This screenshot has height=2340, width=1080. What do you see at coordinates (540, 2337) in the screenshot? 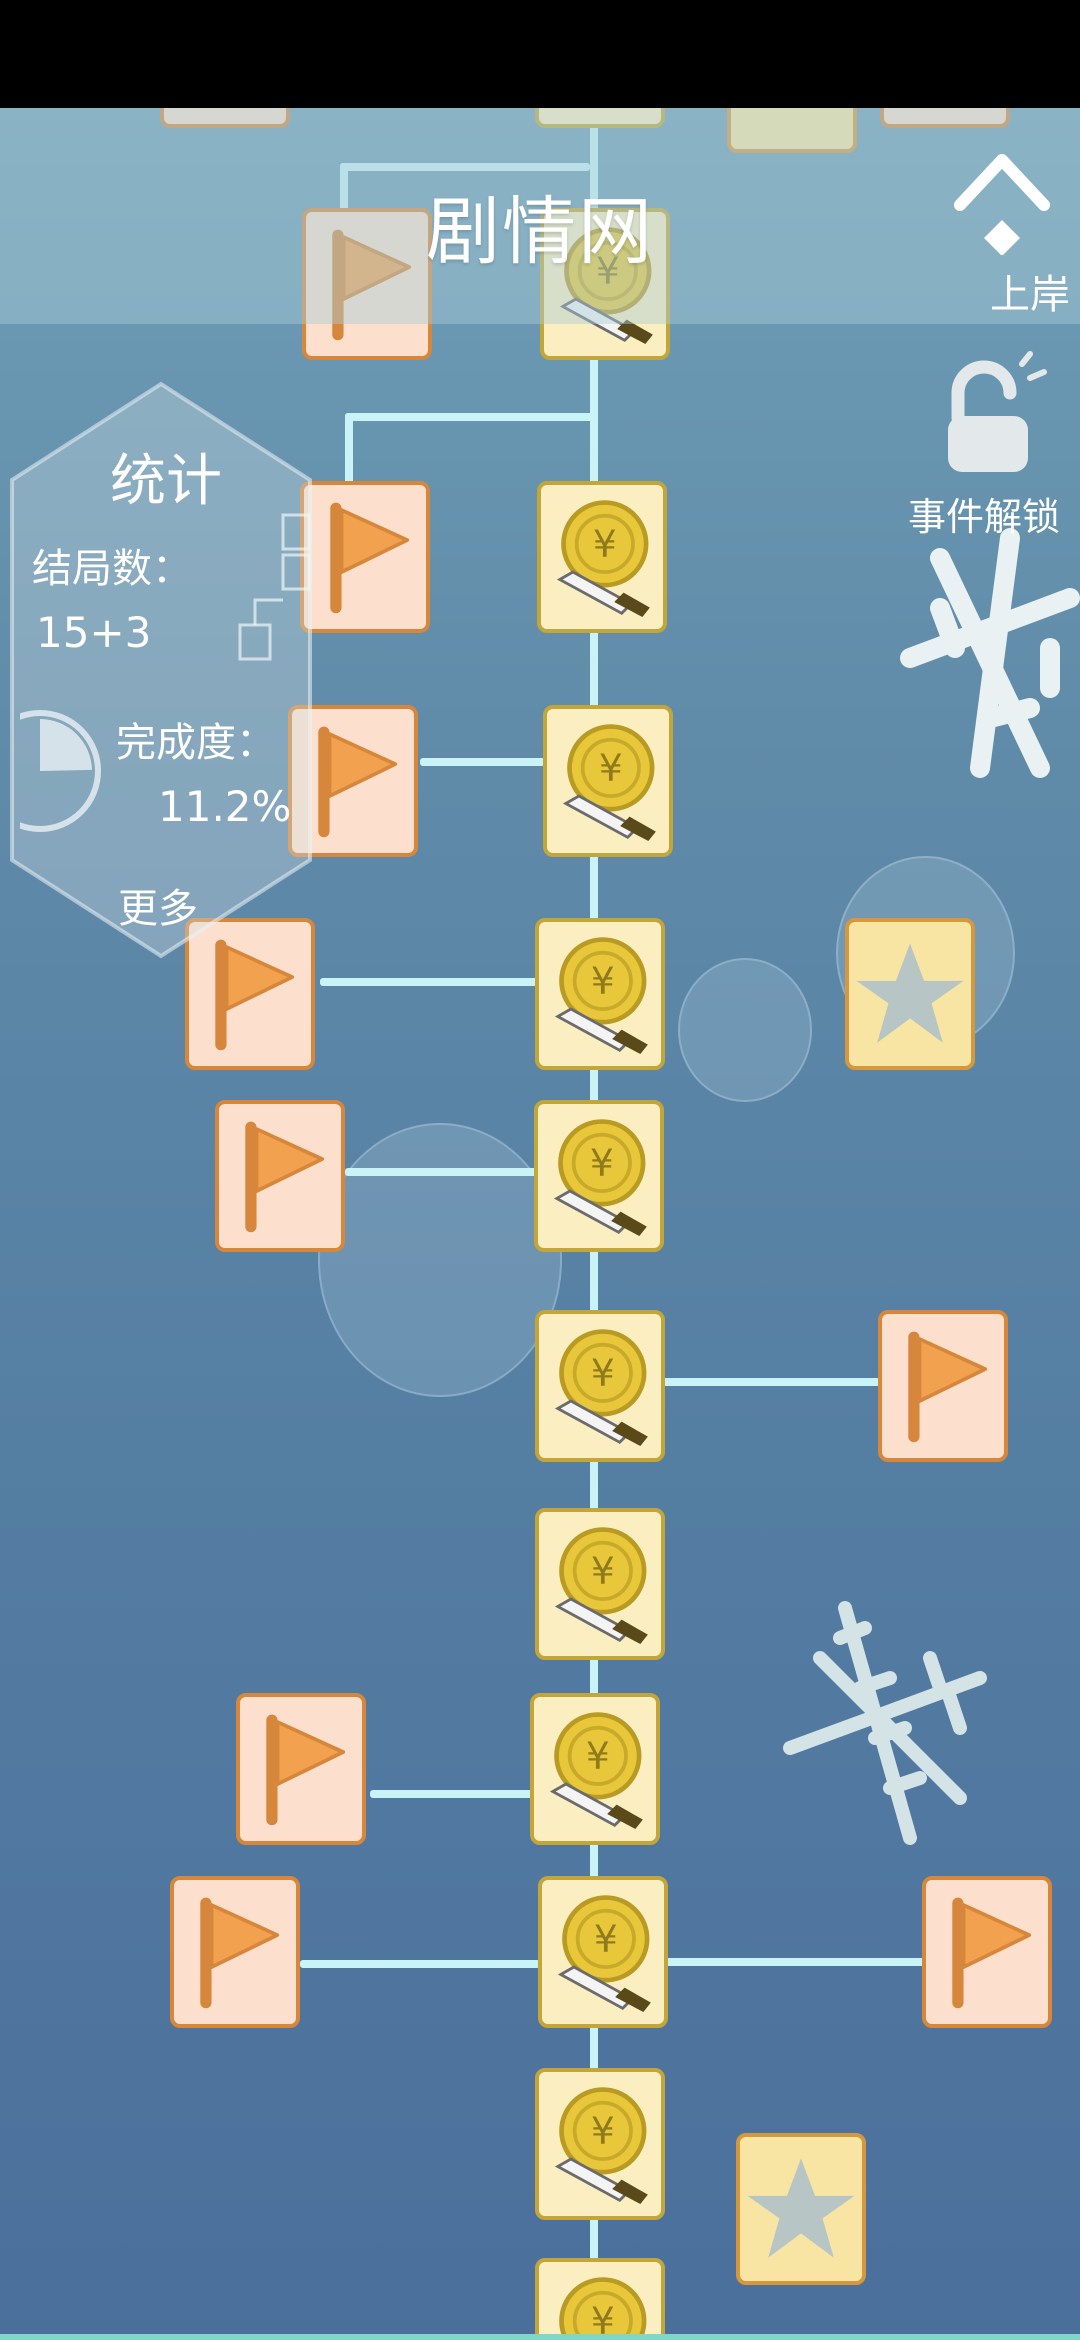
I see `bottom-edge` at bounding box center [540, 2337].